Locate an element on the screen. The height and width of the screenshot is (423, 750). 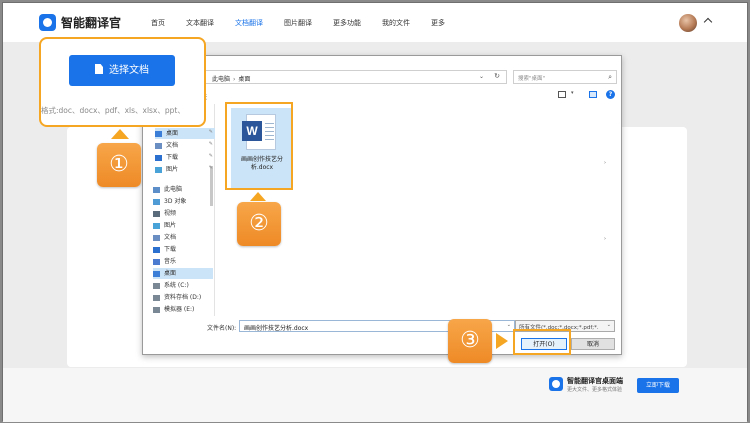
help-icon: ? is located at coordinates (610, 94).